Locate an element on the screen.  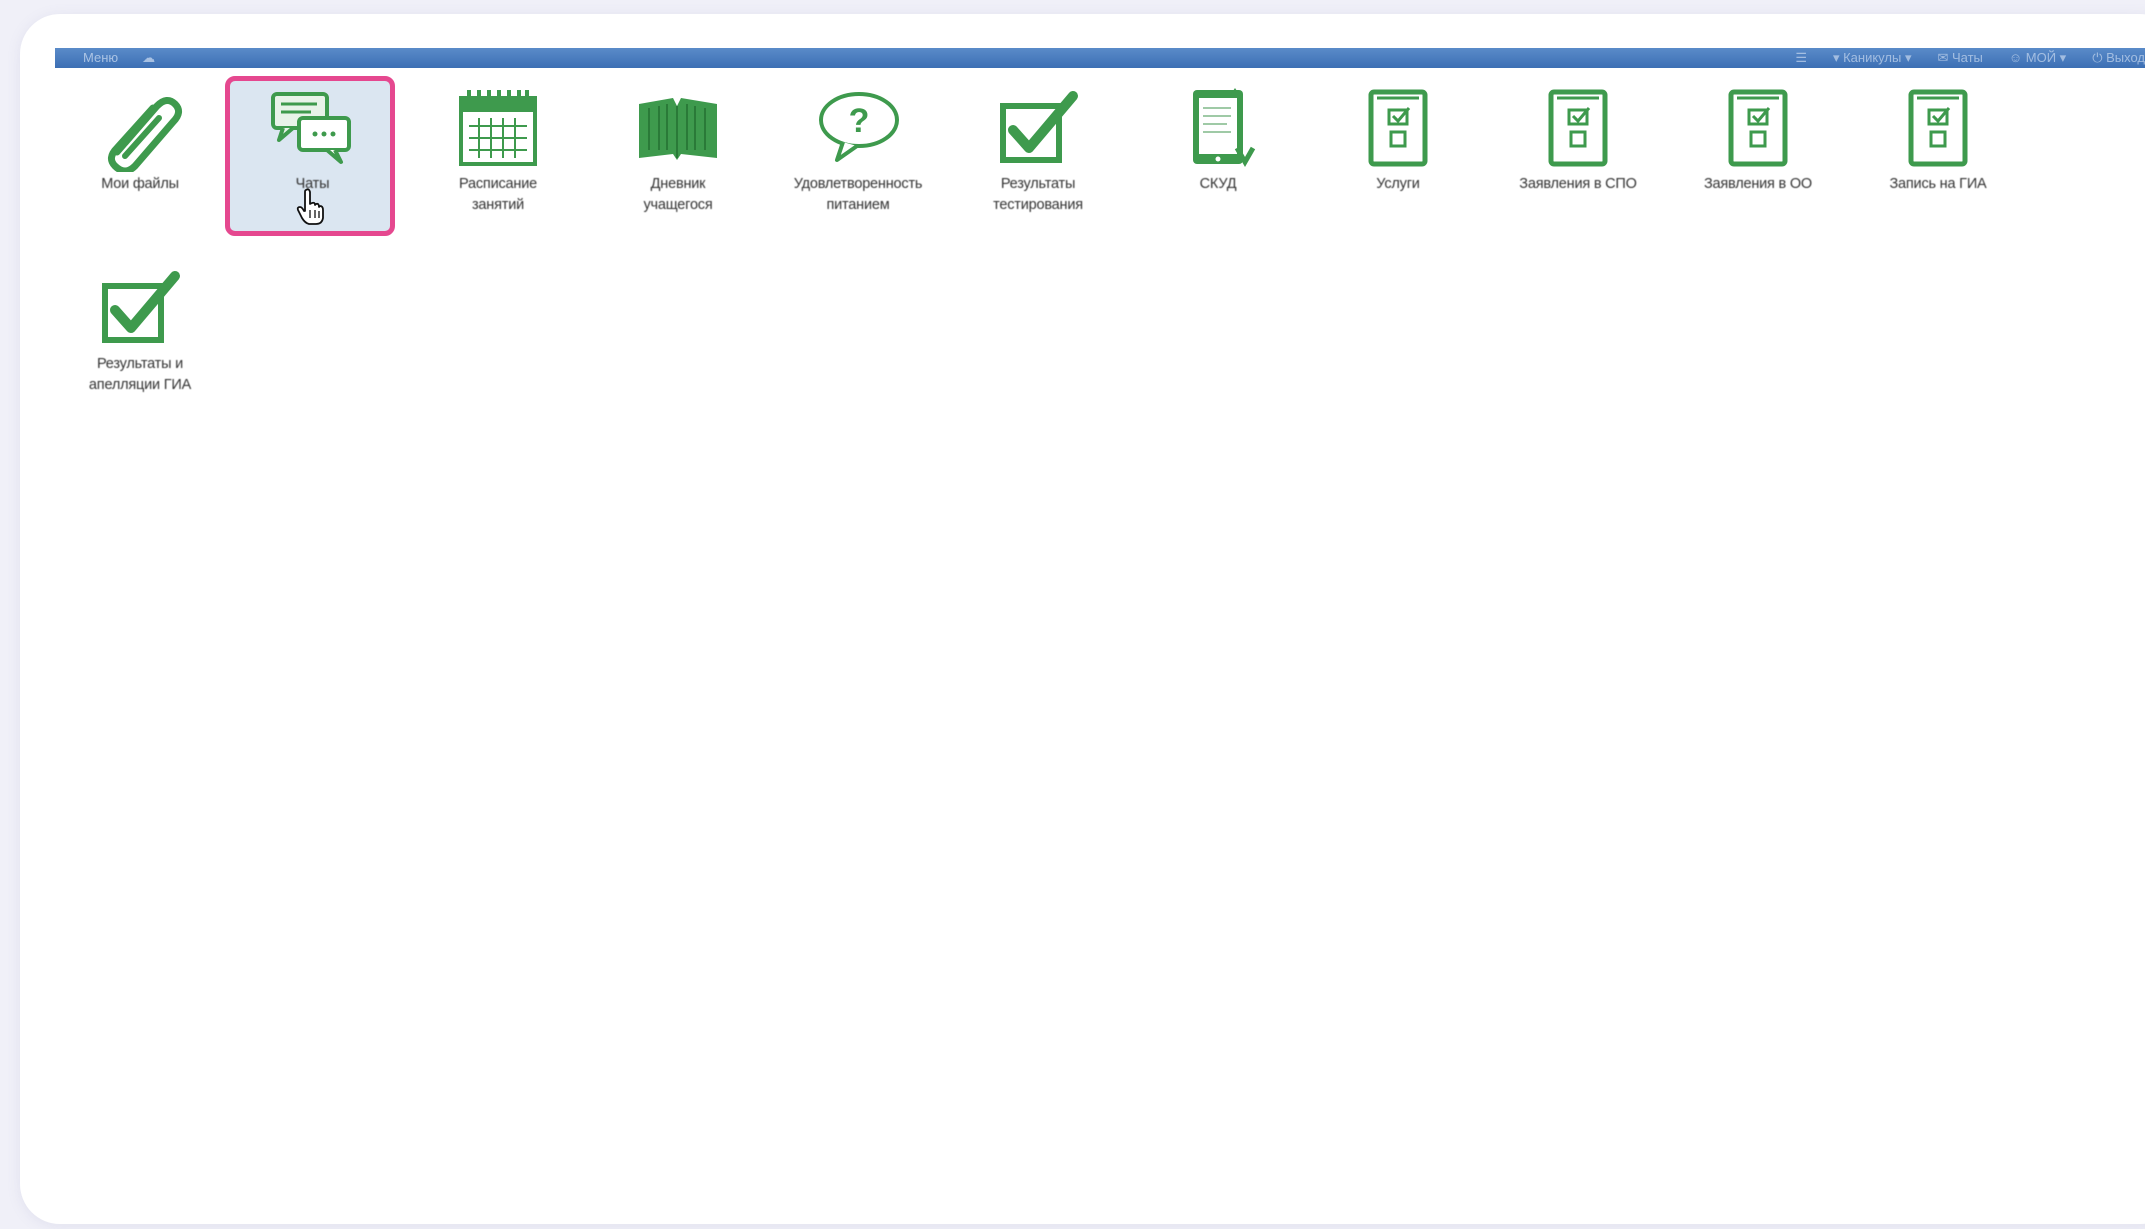
menu-link: Меню is located at coordinates (100, 58).